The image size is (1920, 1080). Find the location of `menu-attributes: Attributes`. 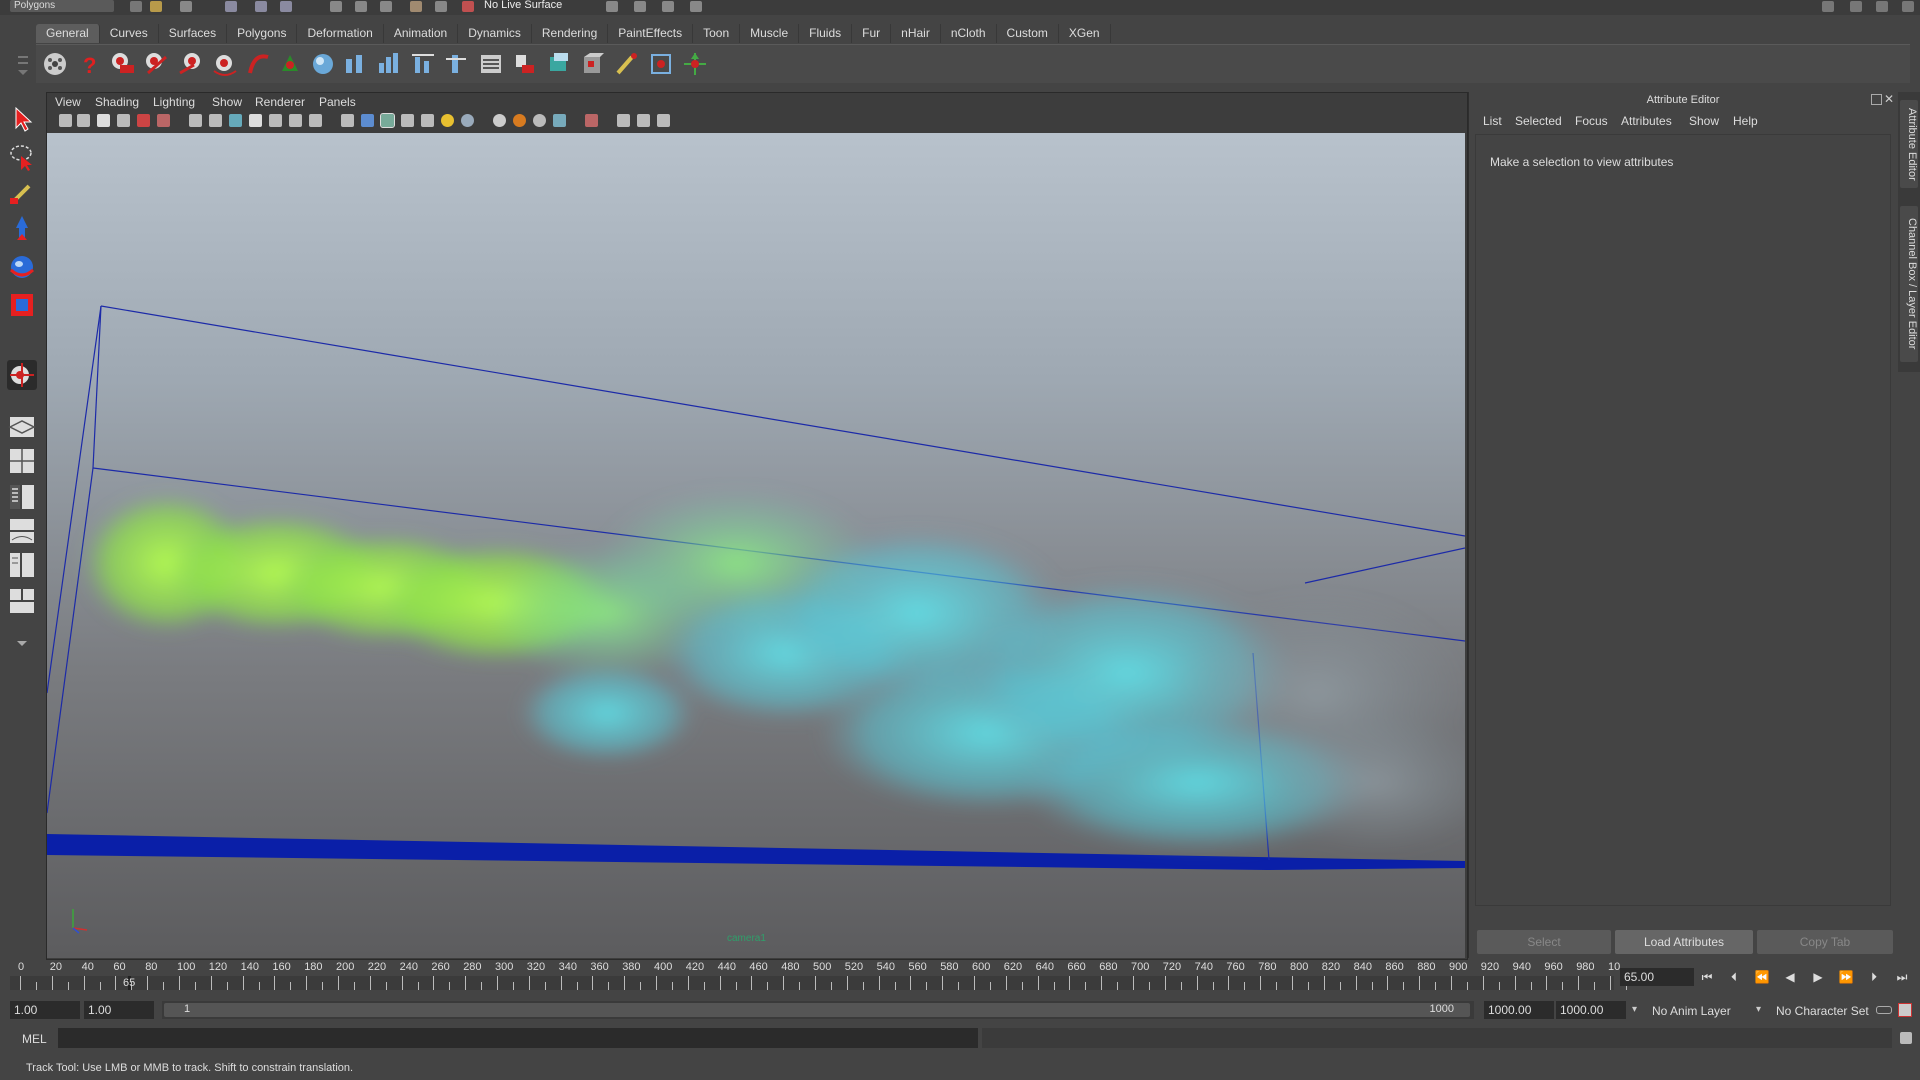

menu-attributes: Attributes is located at coordinates (1646, 121).